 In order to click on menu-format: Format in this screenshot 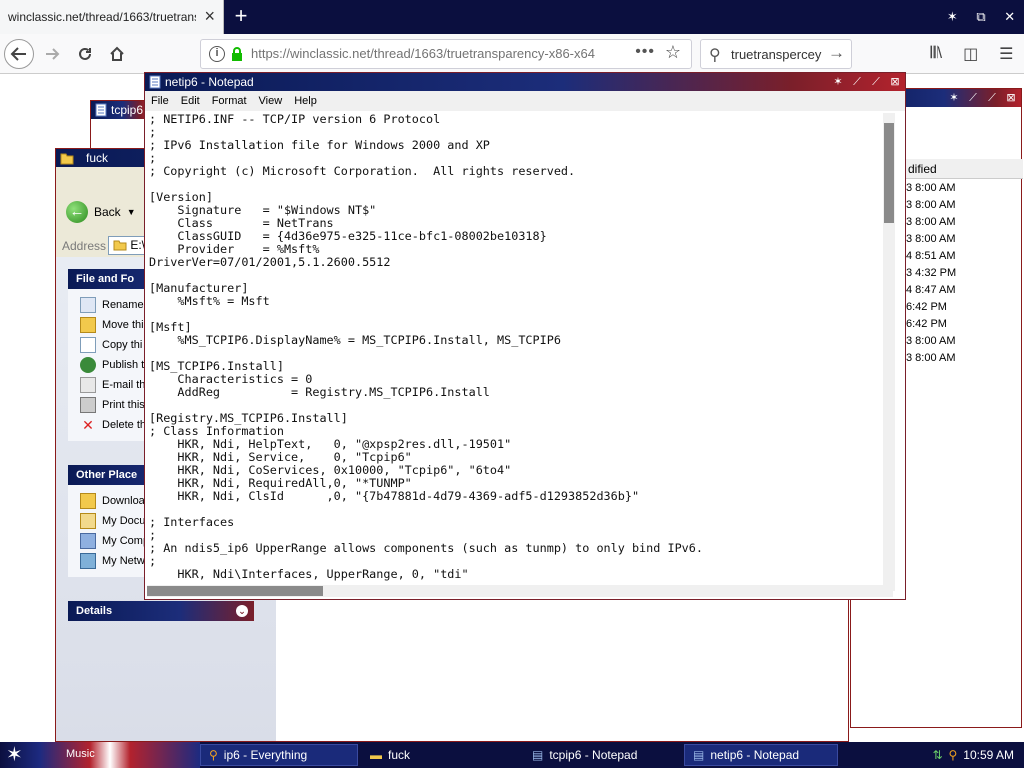, I will do `click(229, 101)`.